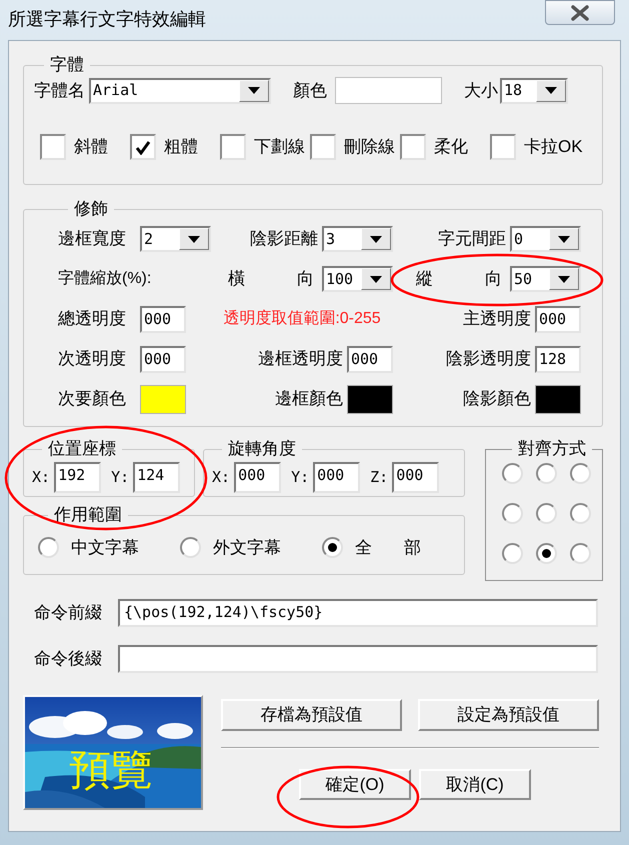 The width and height of the screenshot is (629, 845). What do you see at coordinates (388, 90) in the screenshot?
I see `color-field` at bounding box center [388, 90].